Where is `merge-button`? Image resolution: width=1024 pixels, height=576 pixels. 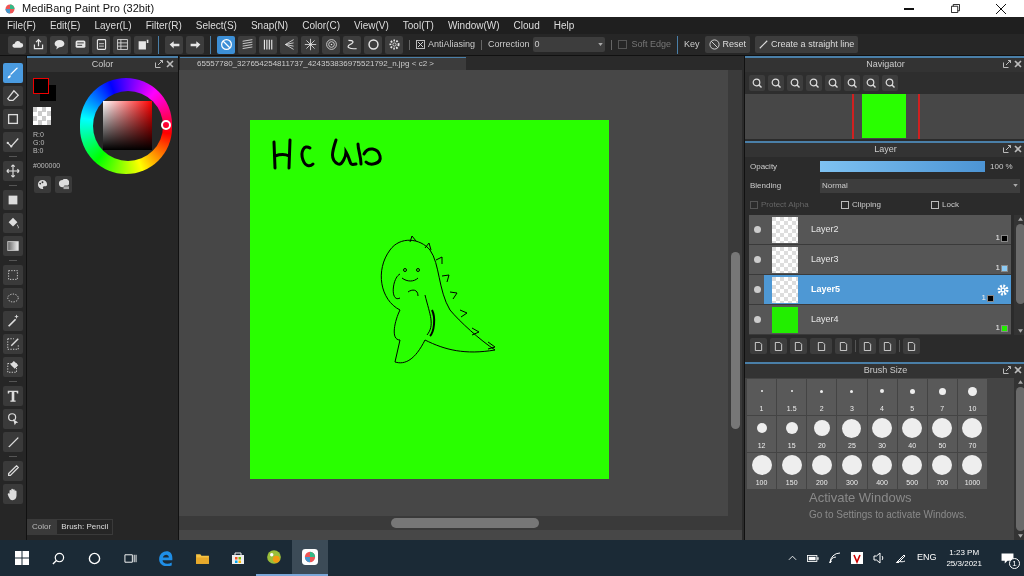
merge-button is located at coordinates (887, 346).